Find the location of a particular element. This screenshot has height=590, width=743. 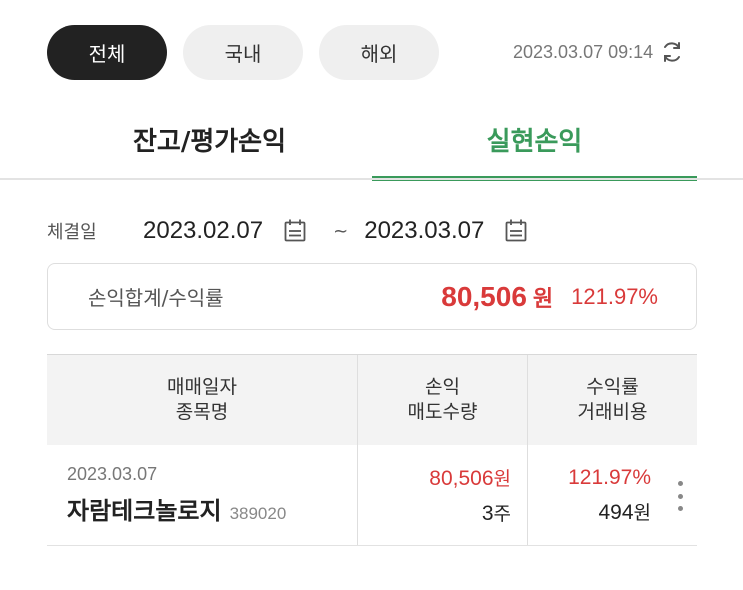

tab-realized: 실현손익 is located at coordinates (534, 139).